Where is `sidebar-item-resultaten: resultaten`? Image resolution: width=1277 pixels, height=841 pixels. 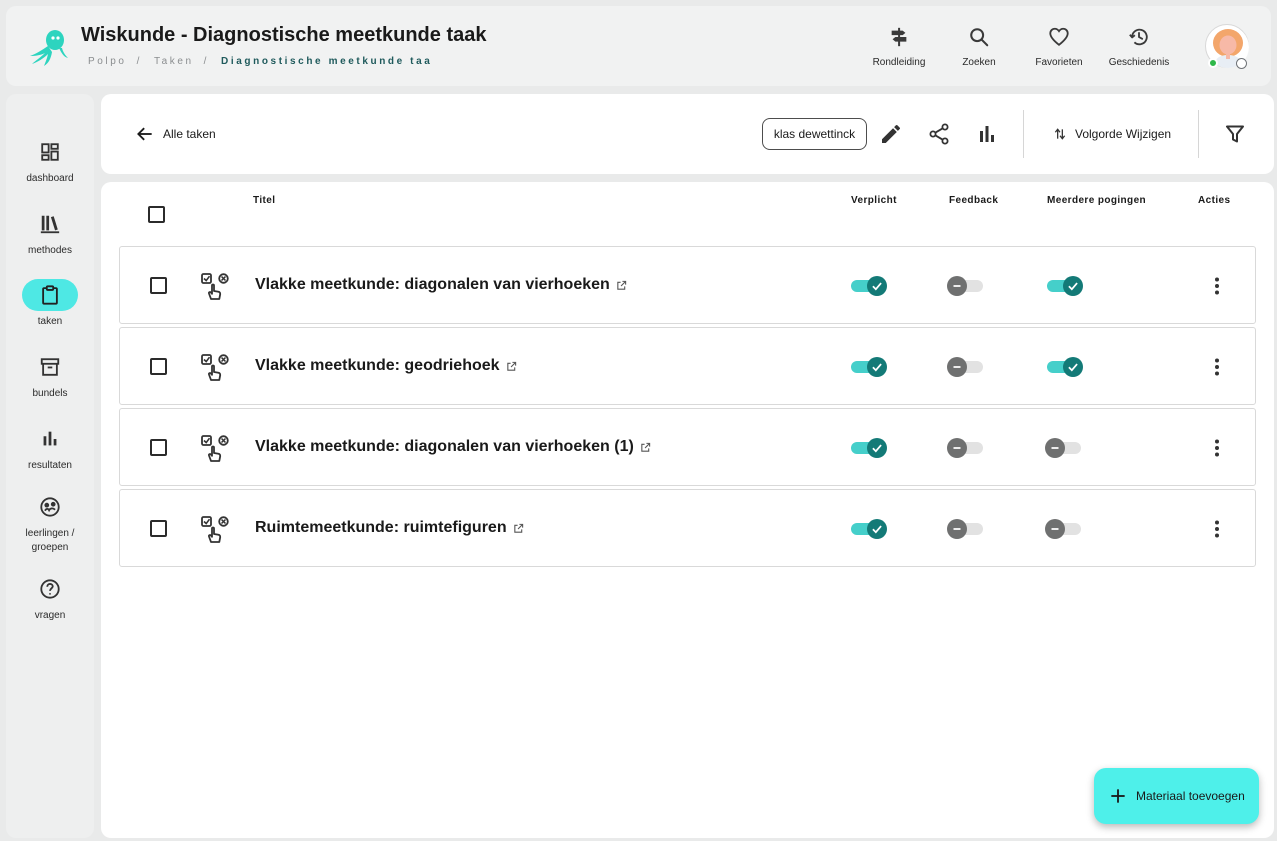 sidebar-item-resultaten: resultaten is located at coordinates (50, 448).